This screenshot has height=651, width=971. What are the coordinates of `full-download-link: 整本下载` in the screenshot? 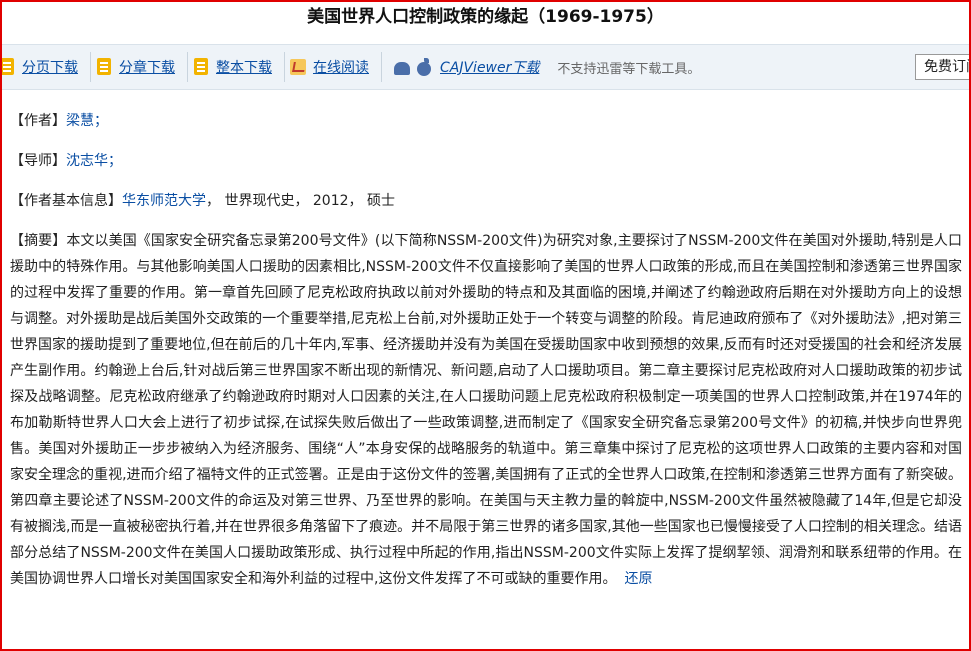 It's located at (244, 67).